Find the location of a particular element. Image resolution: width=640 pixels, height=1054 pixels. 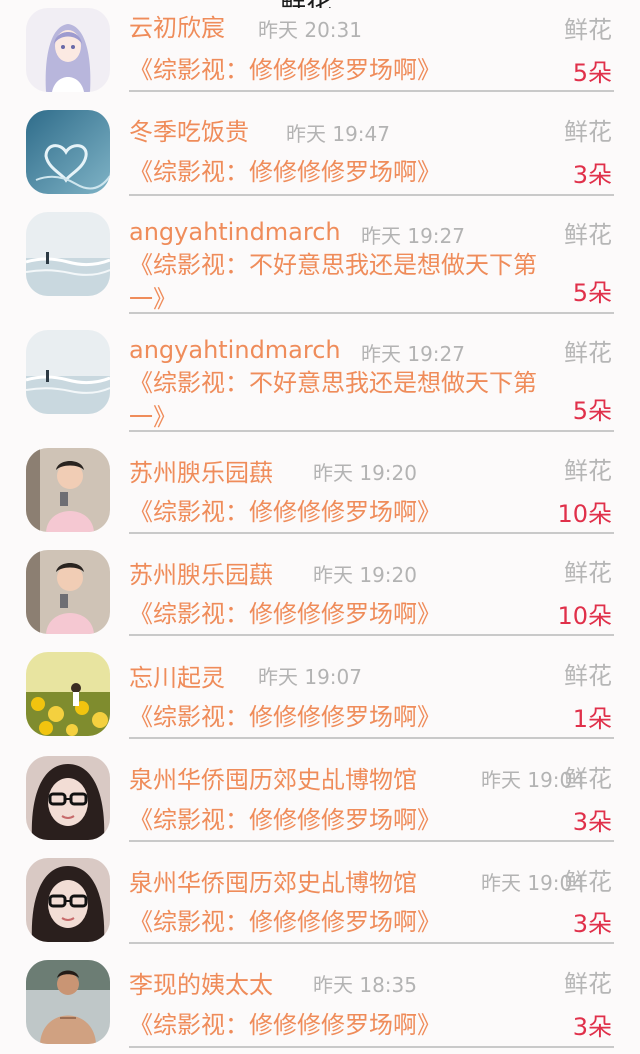

header-bar: 鲜花 is located at coordinates (320, 4).